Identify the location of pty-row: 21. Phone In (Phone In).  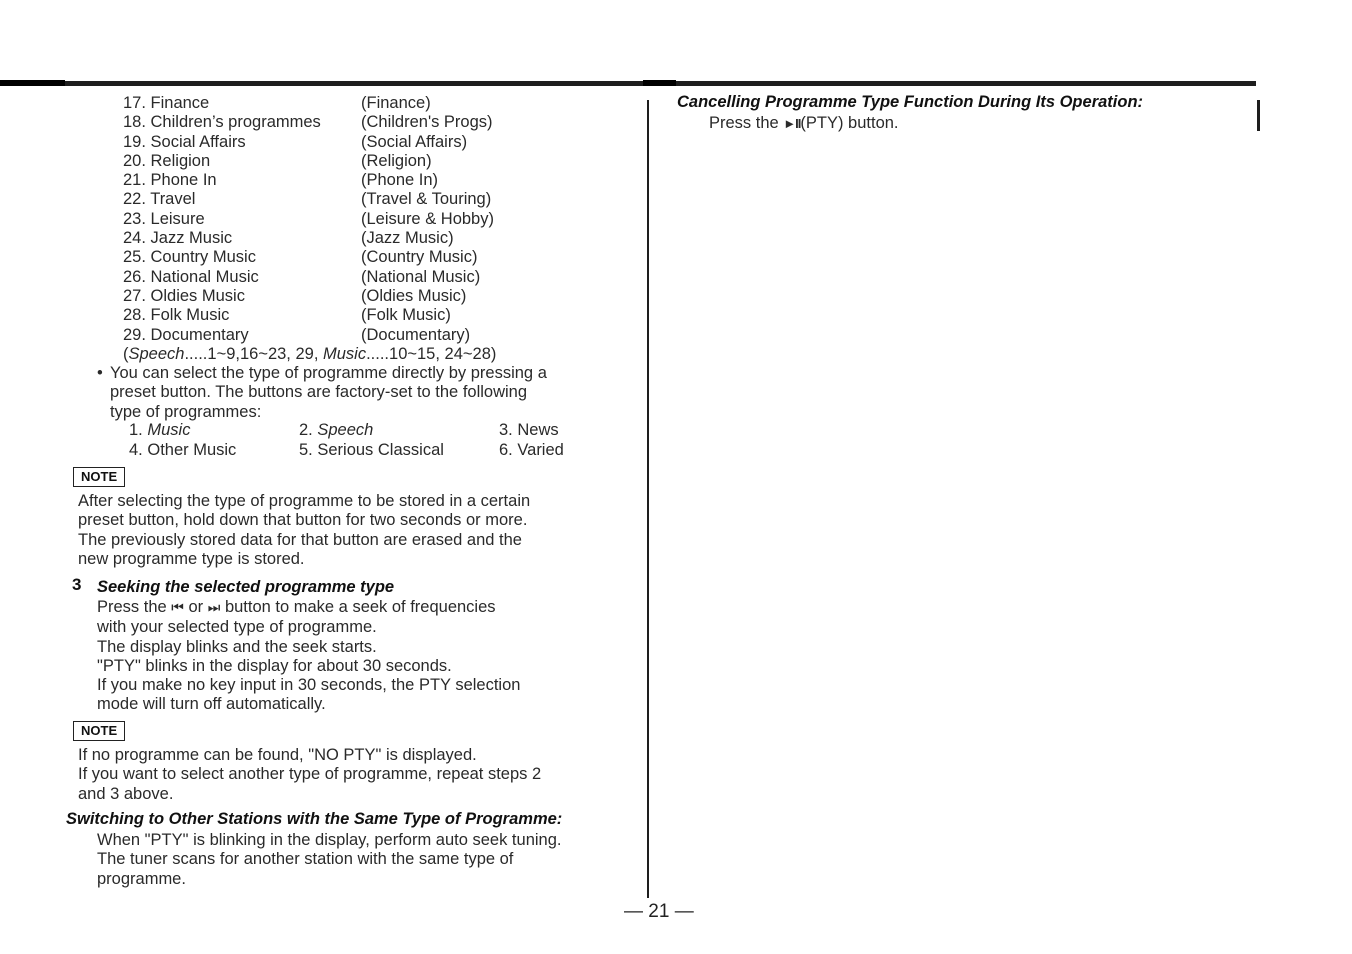
(309, 180).